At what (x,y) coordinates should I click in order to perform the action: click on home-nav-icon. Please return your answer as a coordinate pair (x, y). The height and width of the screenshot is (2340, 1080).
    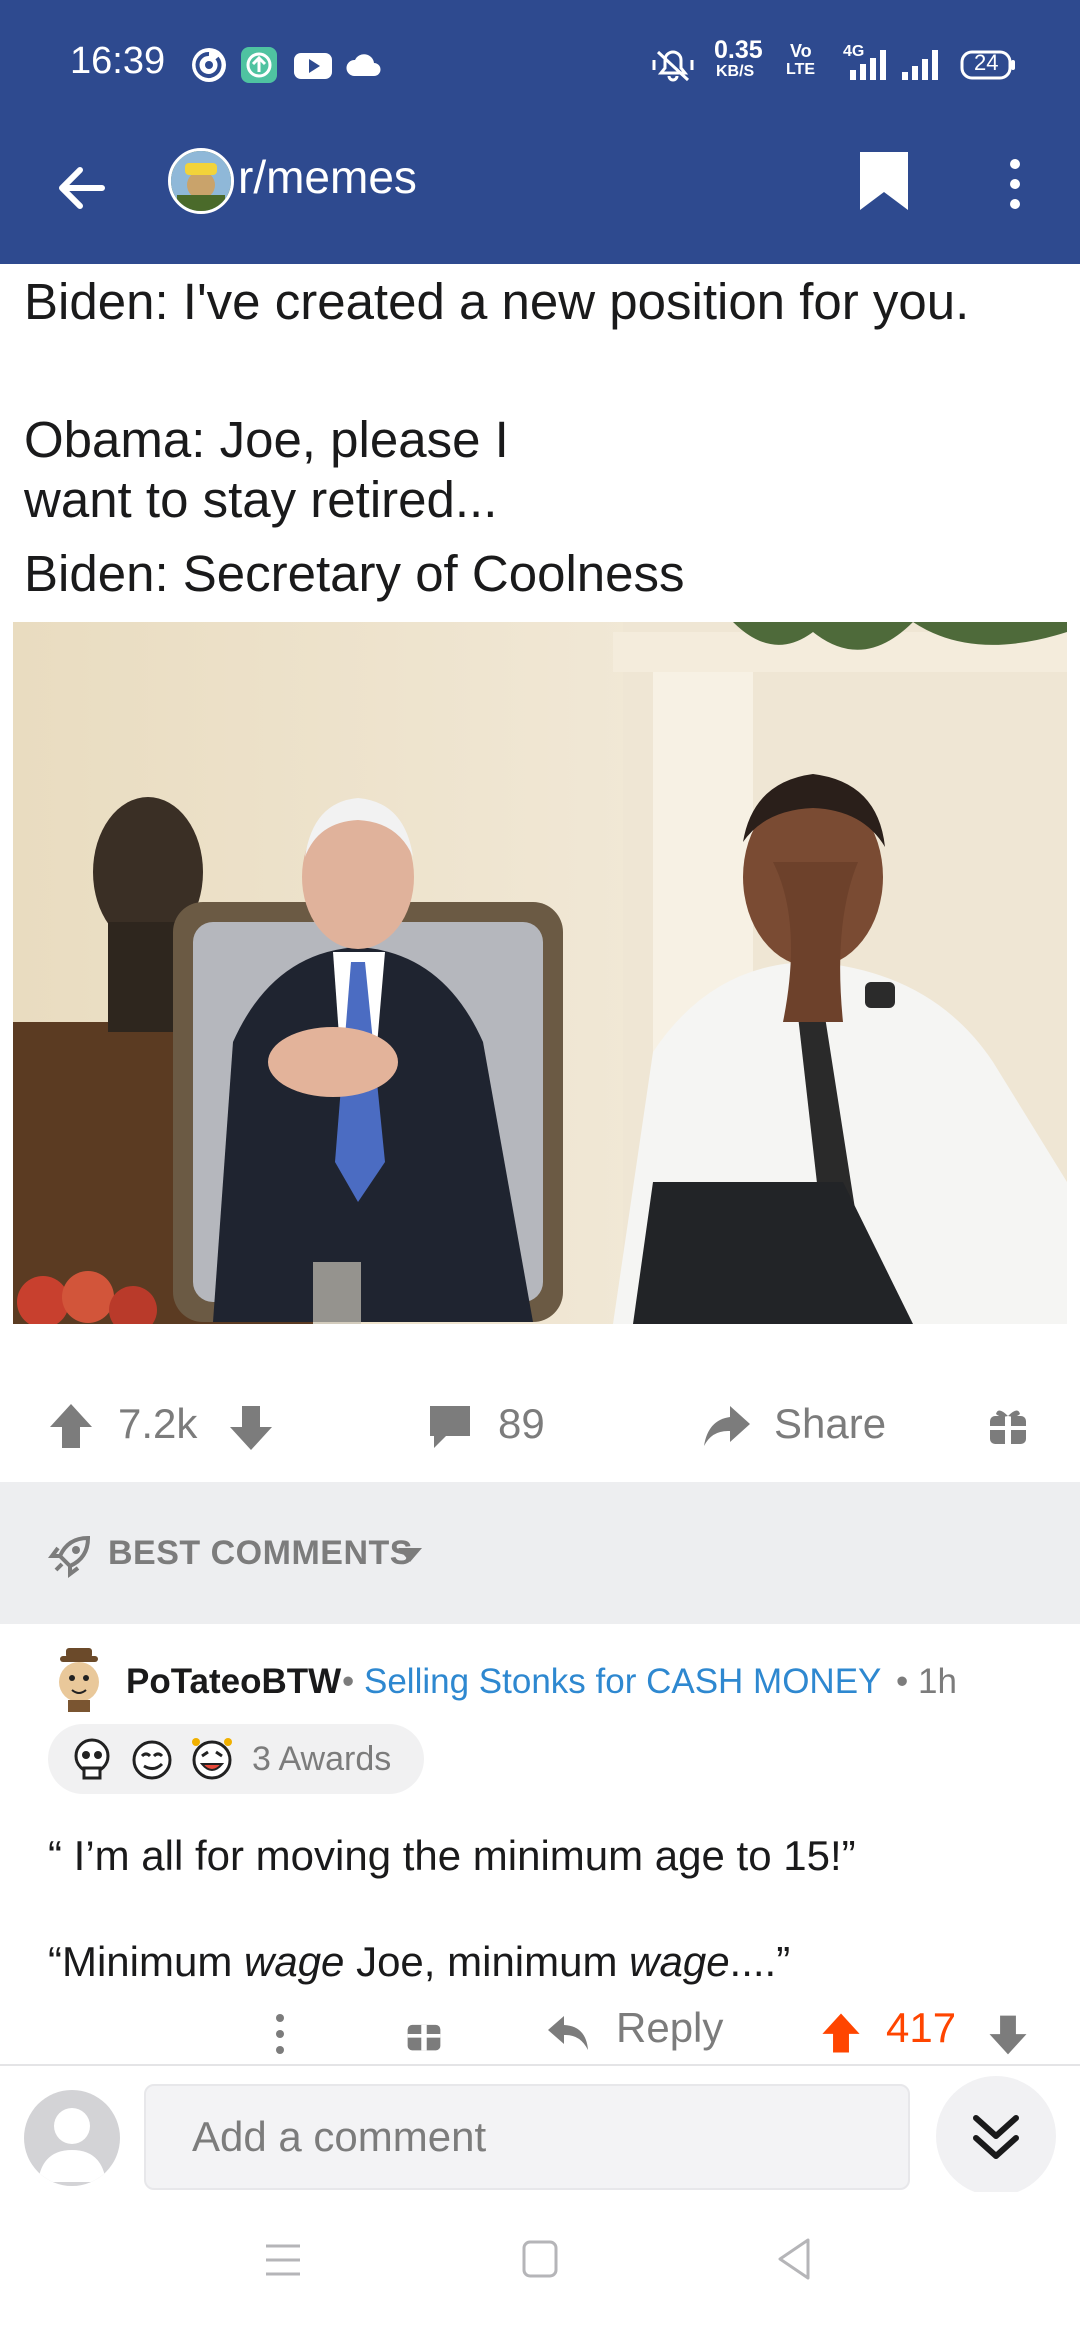
    Looking at the image, I should click on (540, 2259).